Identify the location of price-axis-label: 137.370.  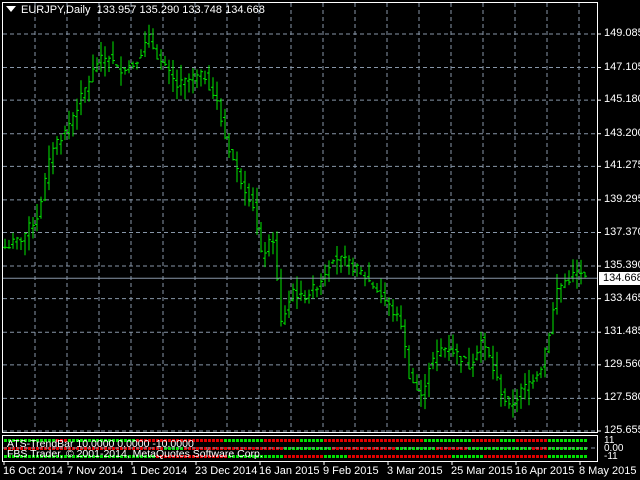
(622, 231).